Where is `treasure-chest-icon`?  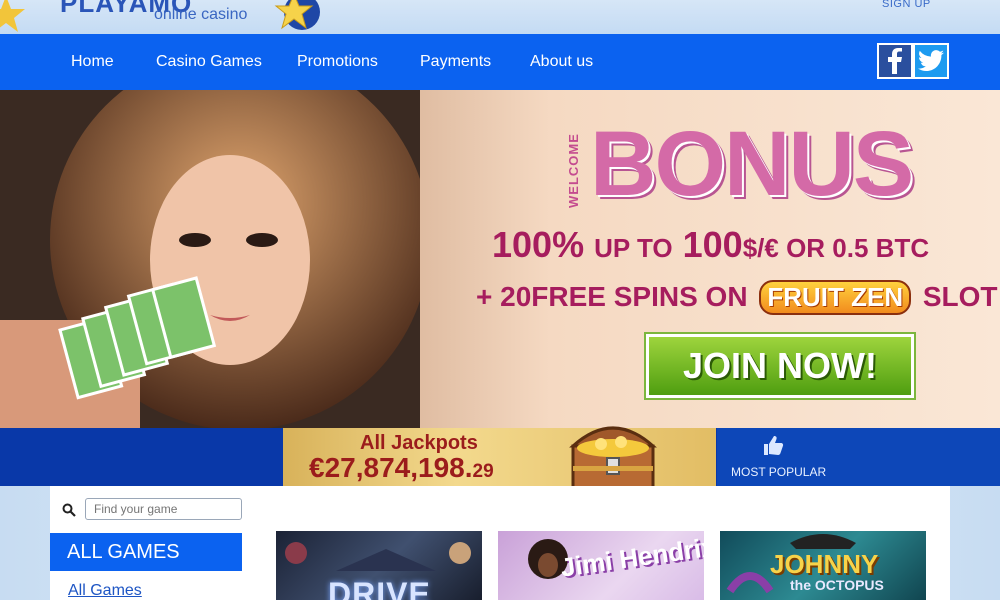
treasure-chest-icon is located at coordinates (613, 460).